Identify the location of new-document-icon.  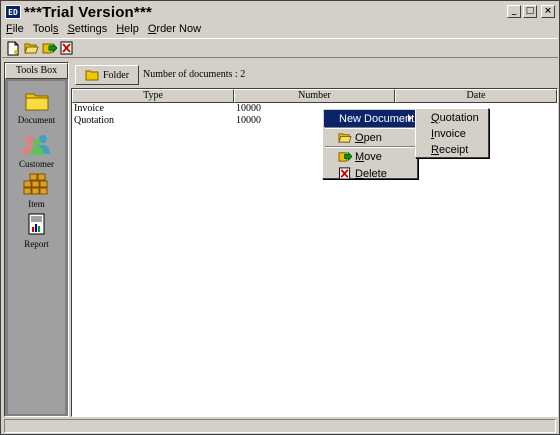
(13, 48).